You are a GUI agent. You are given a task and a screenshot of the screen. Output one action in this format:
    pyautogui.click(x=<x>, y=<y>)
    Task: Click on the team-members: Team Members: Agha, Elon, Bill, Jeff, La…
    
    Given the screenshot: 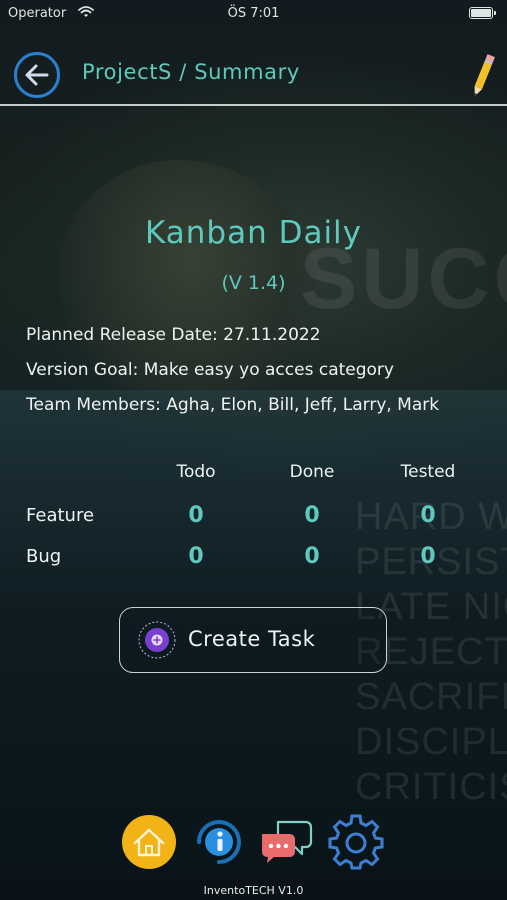 What is the action you would take?
    pyautogui.click(x=233, y=405)
    